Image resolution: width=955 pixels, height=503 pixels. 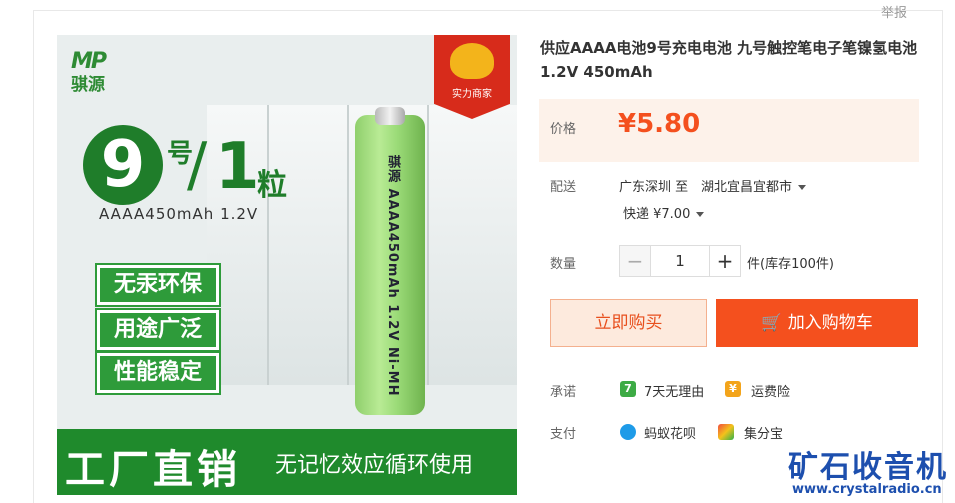 I want to click on brand-logo: MP 骐源, so click(x=89, y=72).